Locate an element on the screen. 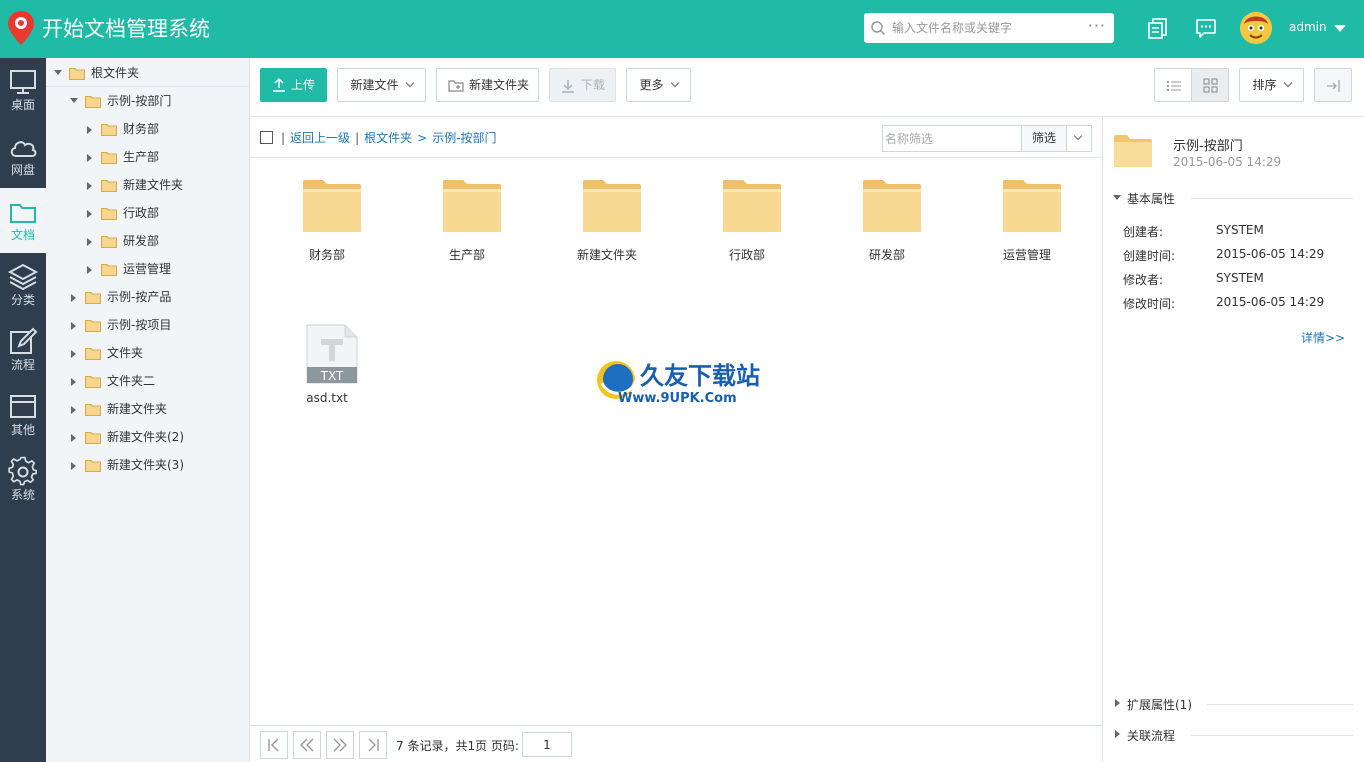  user-menu-caret-icon is located at coordinates (1340, 28).